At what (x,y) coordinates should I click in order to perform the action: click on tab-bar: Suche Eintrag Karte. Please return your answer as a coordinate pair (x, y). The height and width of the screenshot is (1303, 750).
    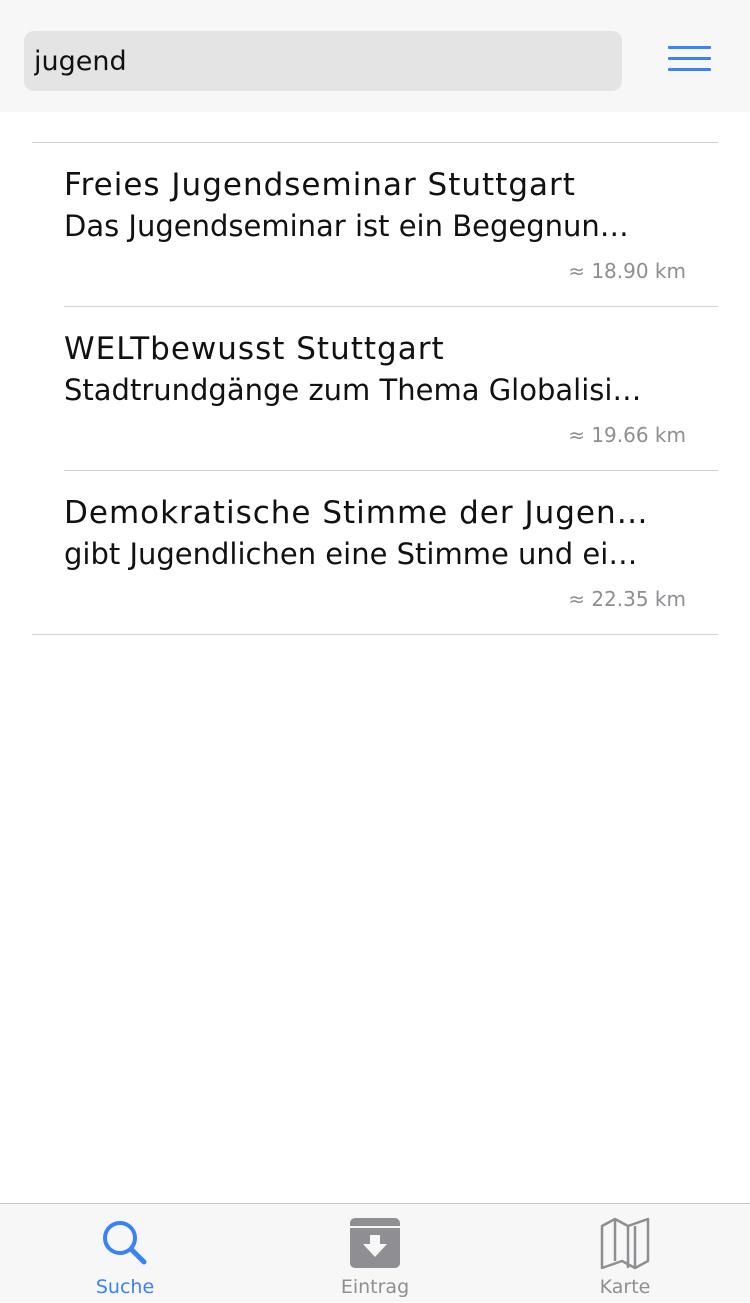
    Looking at the image, I should click on (375, 1252).